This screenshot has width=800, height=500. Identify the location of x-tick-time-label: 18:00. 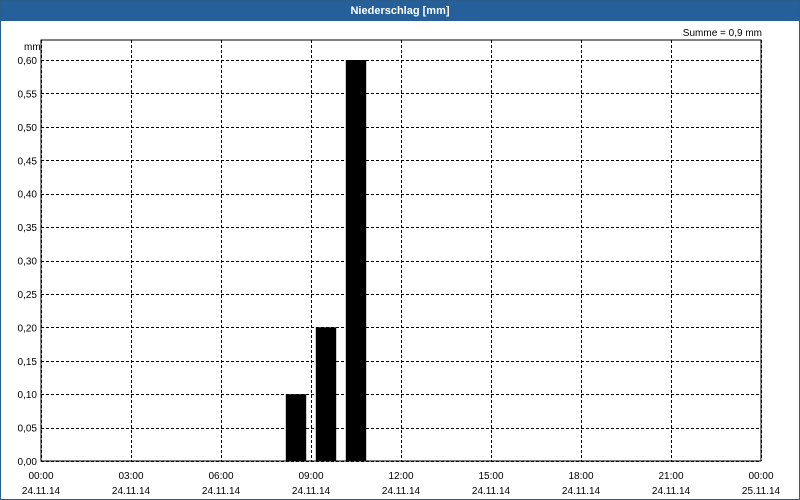
(580, 476).